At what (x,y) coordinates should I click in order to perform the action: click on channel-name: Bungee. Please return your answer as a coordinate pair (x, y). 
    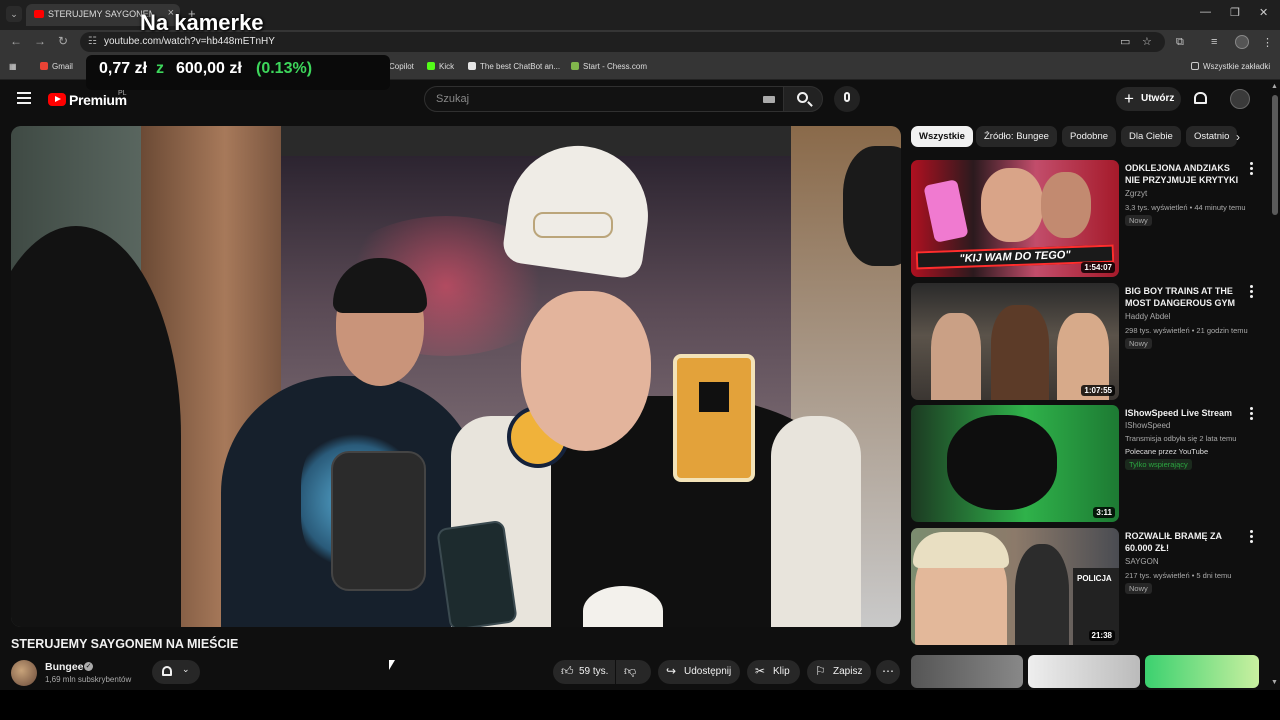
    Looking at the image, I should click on (64, 667).